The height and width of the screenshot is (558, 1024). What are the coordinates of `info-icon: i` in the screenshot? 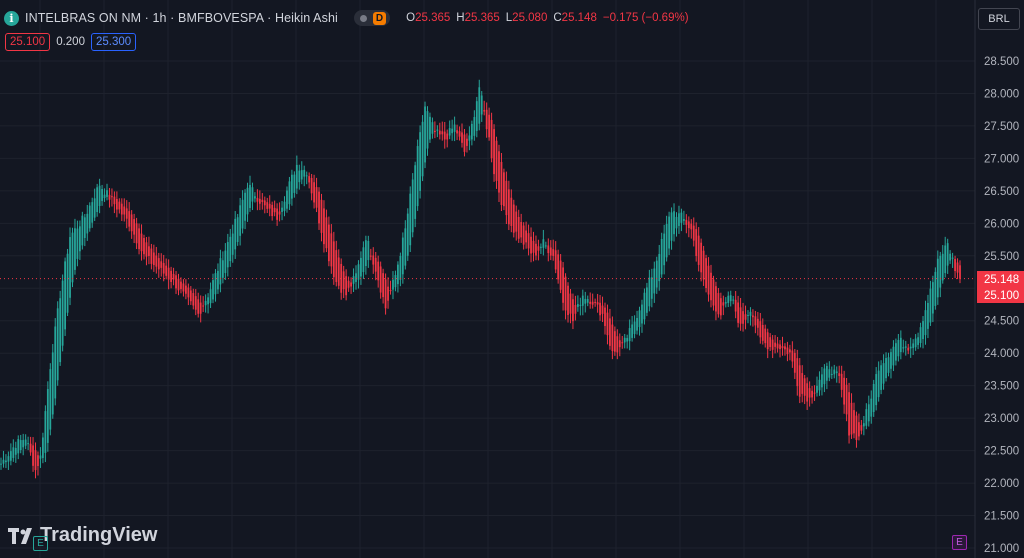 It's located at (11, 18).